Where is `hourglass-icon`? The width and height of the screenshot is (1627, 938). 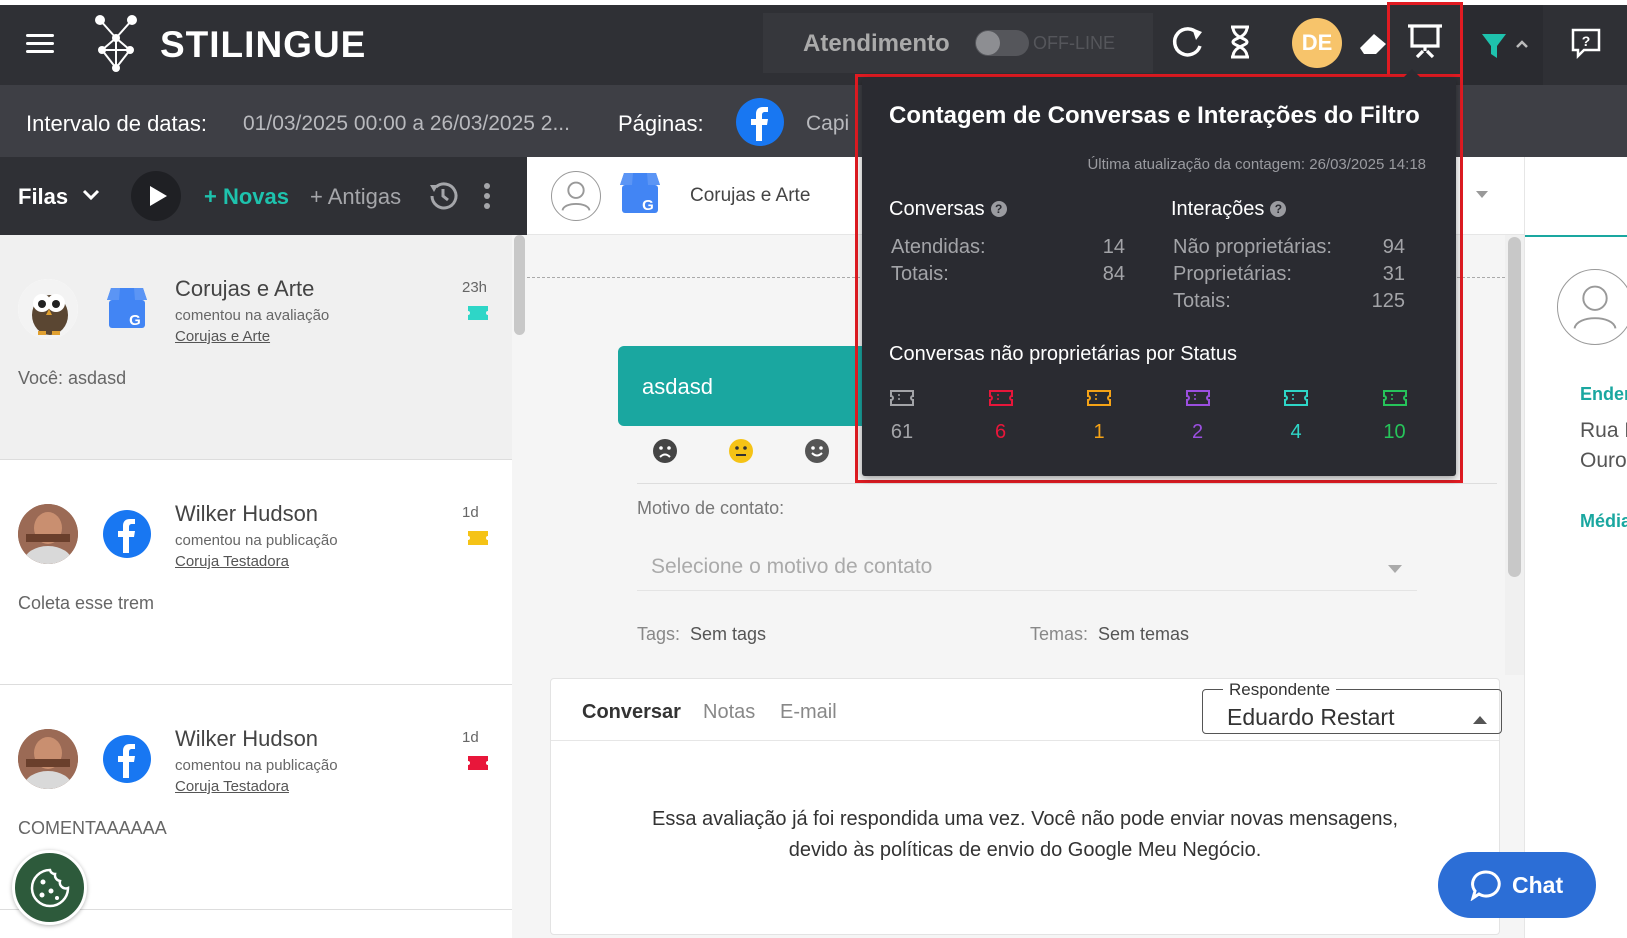 hourglass-icon is located at coordinates (1240, 42).